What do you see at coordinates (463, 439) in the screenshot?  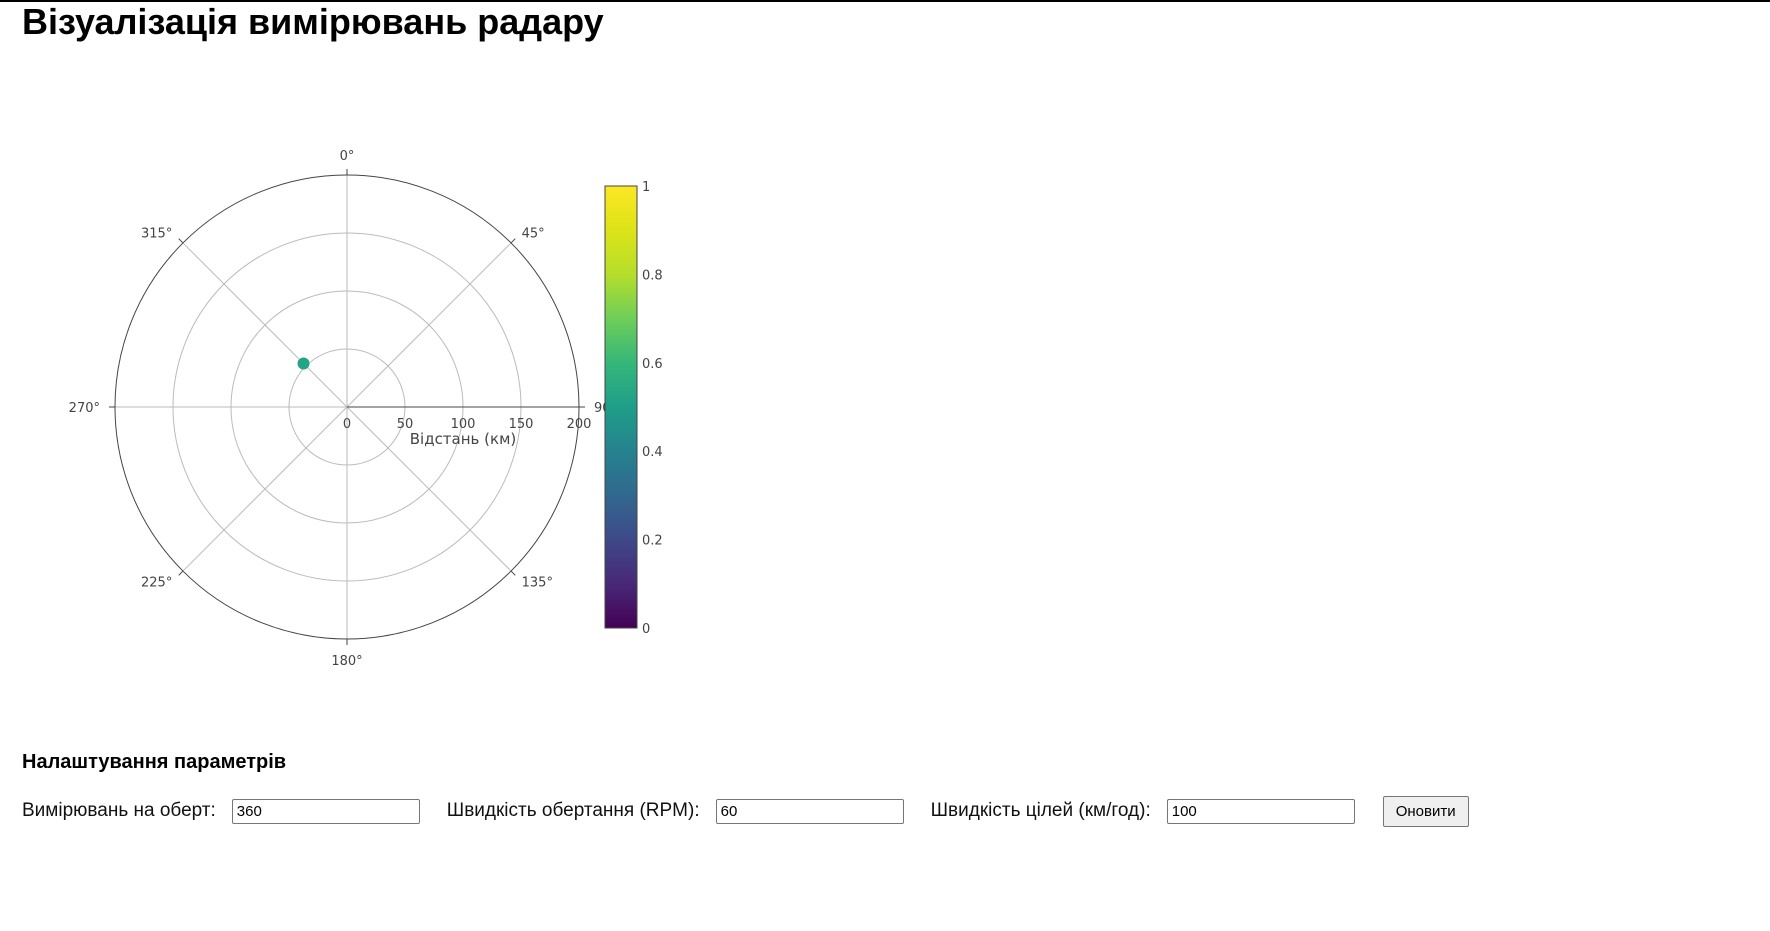 I see `radial-axis-title: Відстань (км)` at bounding box center [463, 439].